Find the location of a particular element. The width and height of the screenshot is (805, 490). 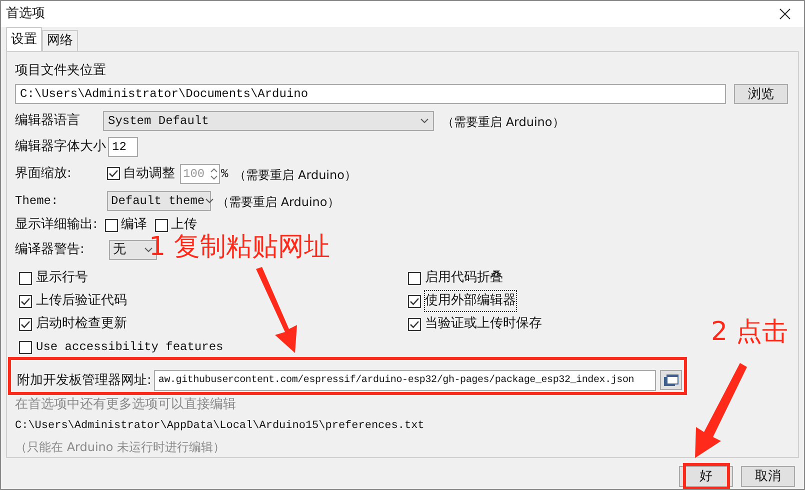

annotation-text: 2 点击 is located at coordinates (749, 332).